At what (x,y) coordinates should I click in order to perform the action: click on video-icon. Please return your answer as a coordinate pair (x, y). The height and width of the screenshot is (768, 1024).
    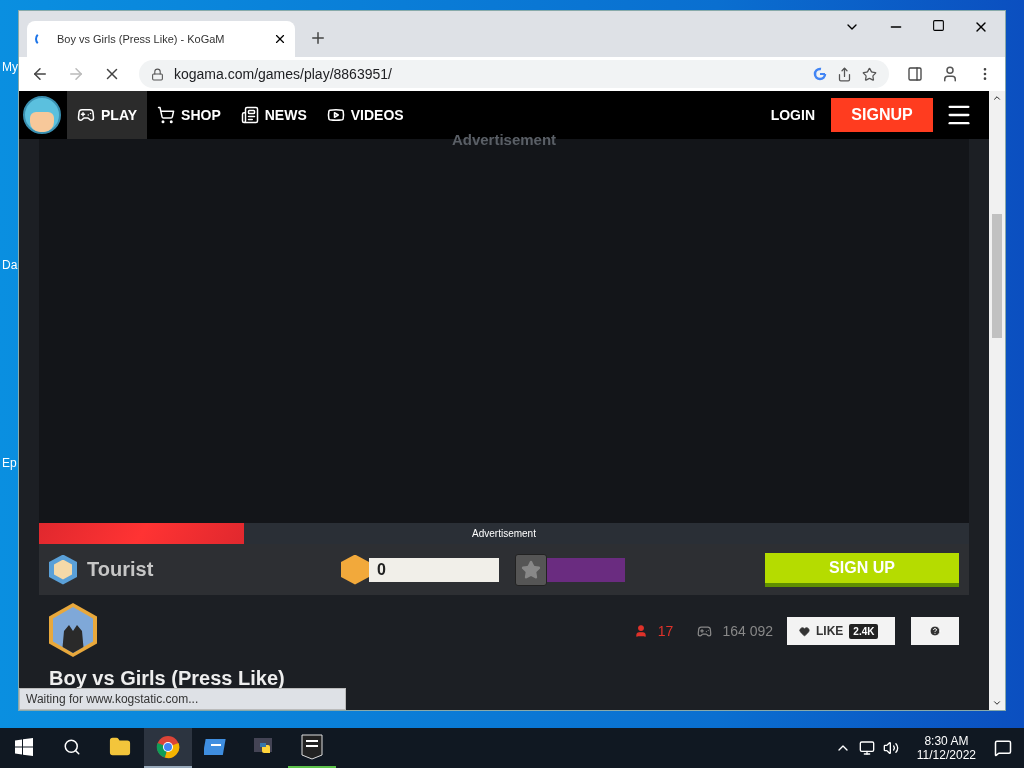
    Looking at the image, I should click on (335, 115).